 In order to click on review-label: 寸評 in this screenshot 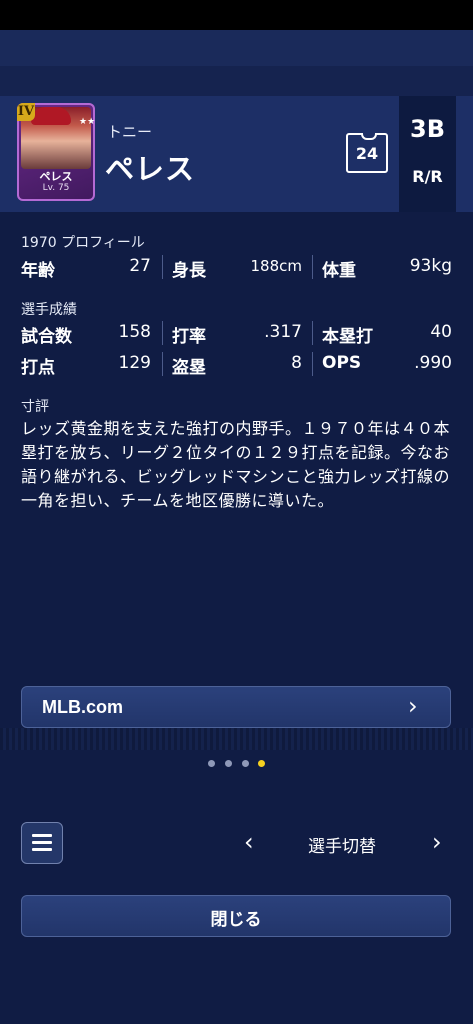, I will do `click(35, 407)`.